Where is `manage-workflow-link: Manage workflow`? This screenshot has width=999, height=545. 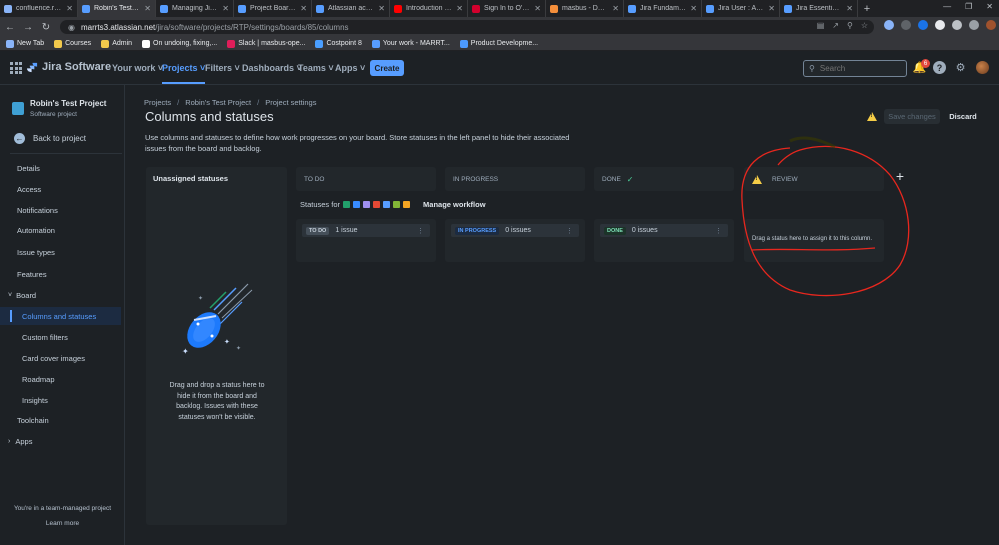 manage-workflow-link: Manage workflow is located at coordinates (454, 204).